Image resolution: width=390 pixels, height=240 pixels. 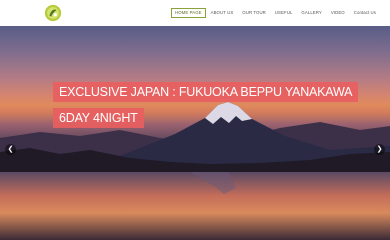 What do you see at coordinates (206, 92) in the screenshot?
I see `hero-title-line1: EXCLUSIVE JAPAN : FUKUOKA BEPPU YANAKAWA` at bounding box center [206, 92].